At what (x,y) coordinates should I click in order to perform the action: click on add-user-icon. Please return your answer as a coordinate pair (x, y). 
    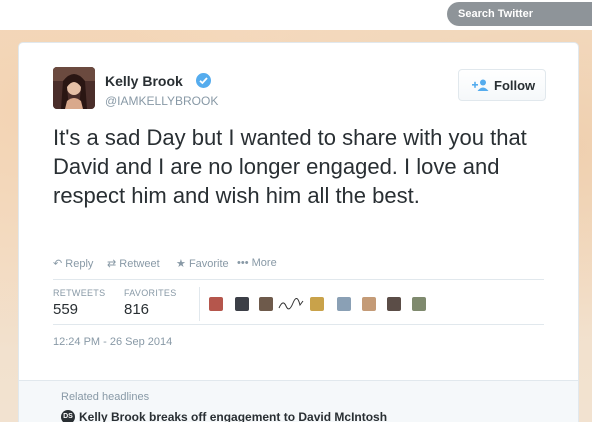
    Looking at the image, I should click on (481, 86).